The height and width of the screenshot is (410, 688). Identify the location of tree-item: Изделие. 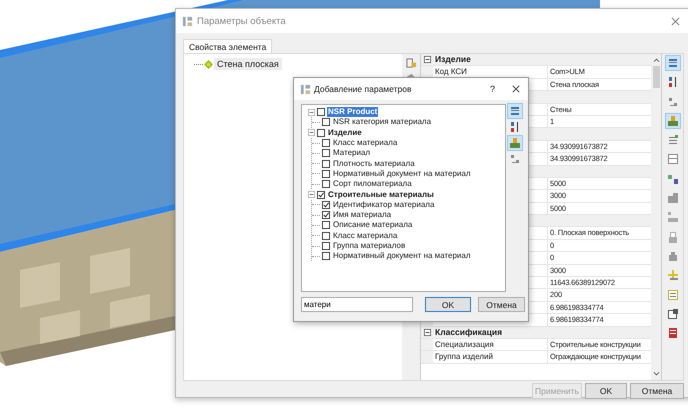
(345, 133).